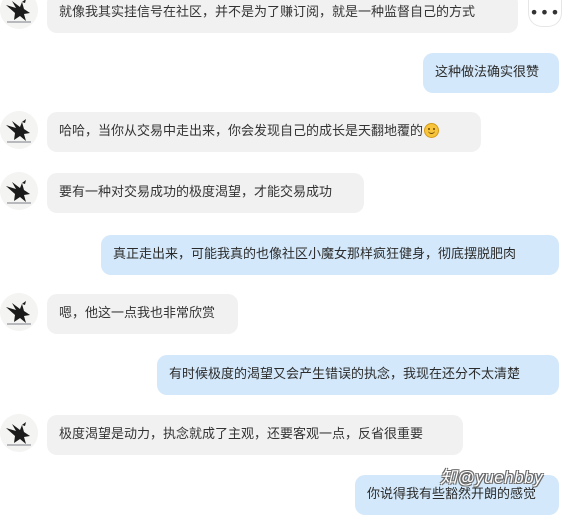  I want to click on more-horizontal-icon: •••, so click(545, 12).